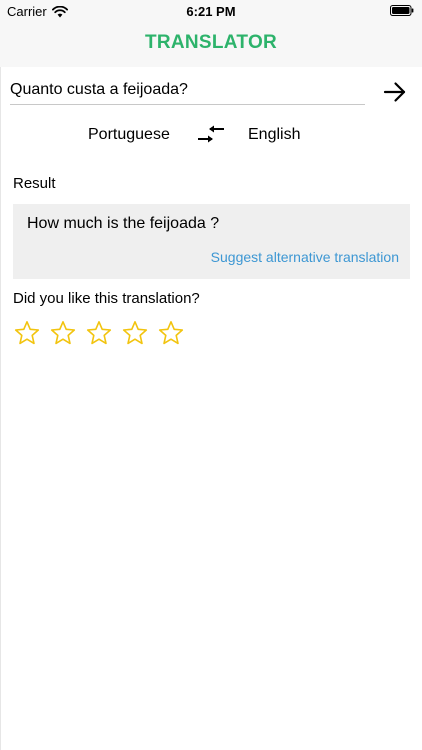 The image size is (422, 750). Describe the element at coordinates (402, 10) in the screenshot. I see `battery-icon` at that location.